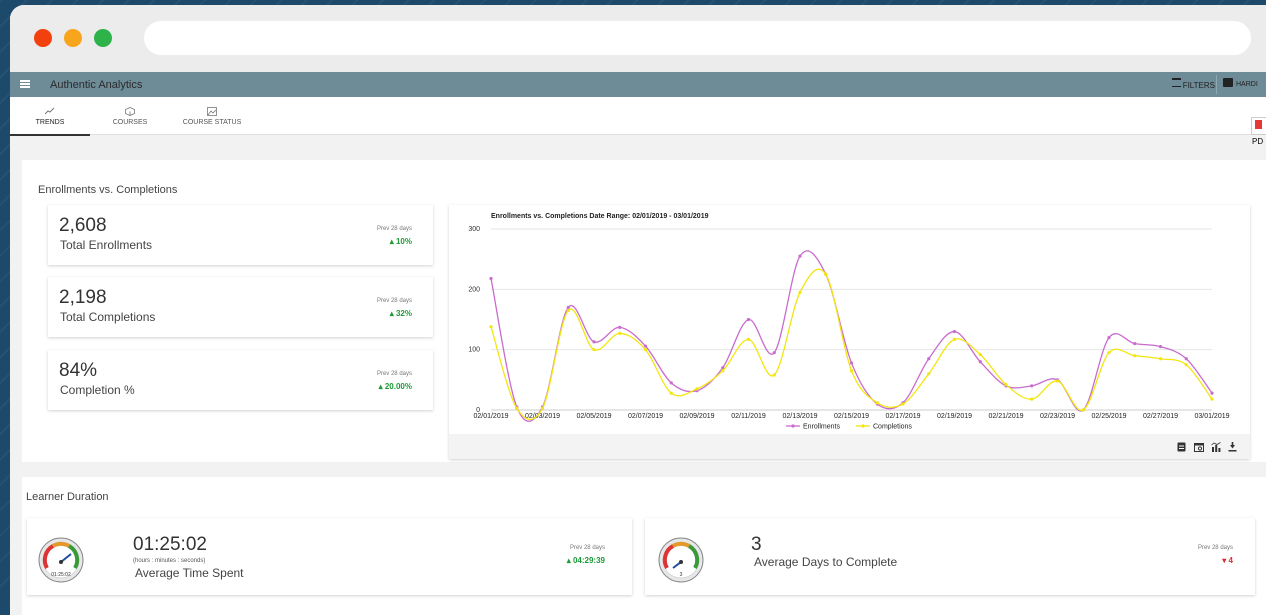 This screenshot has height=615, width=1266. I want to click on change-value: 10%, so click(403, 241).